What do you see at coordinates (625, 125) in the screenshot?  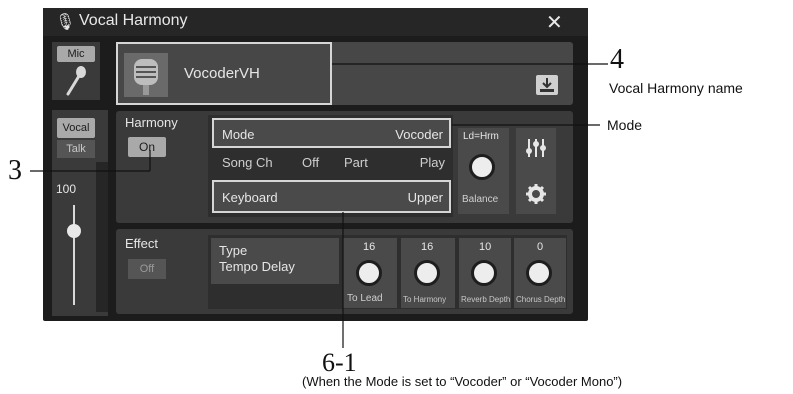 I see `callout-mode-text: Mode` at bounding box center [625, 125].